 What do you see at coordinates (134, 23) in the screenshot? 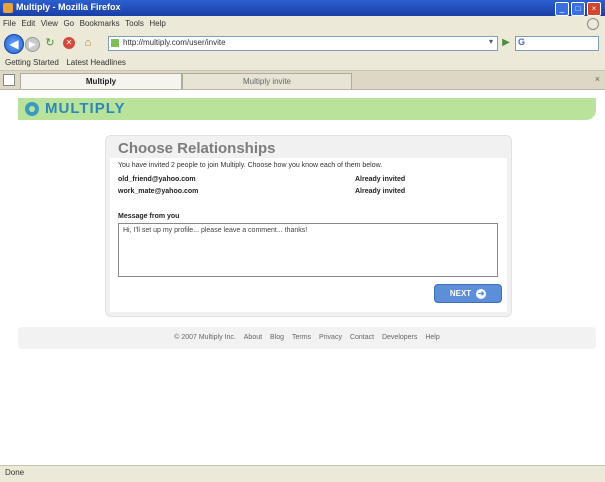
I see `menu-tools: Tools` at bounding box center [134, 23].